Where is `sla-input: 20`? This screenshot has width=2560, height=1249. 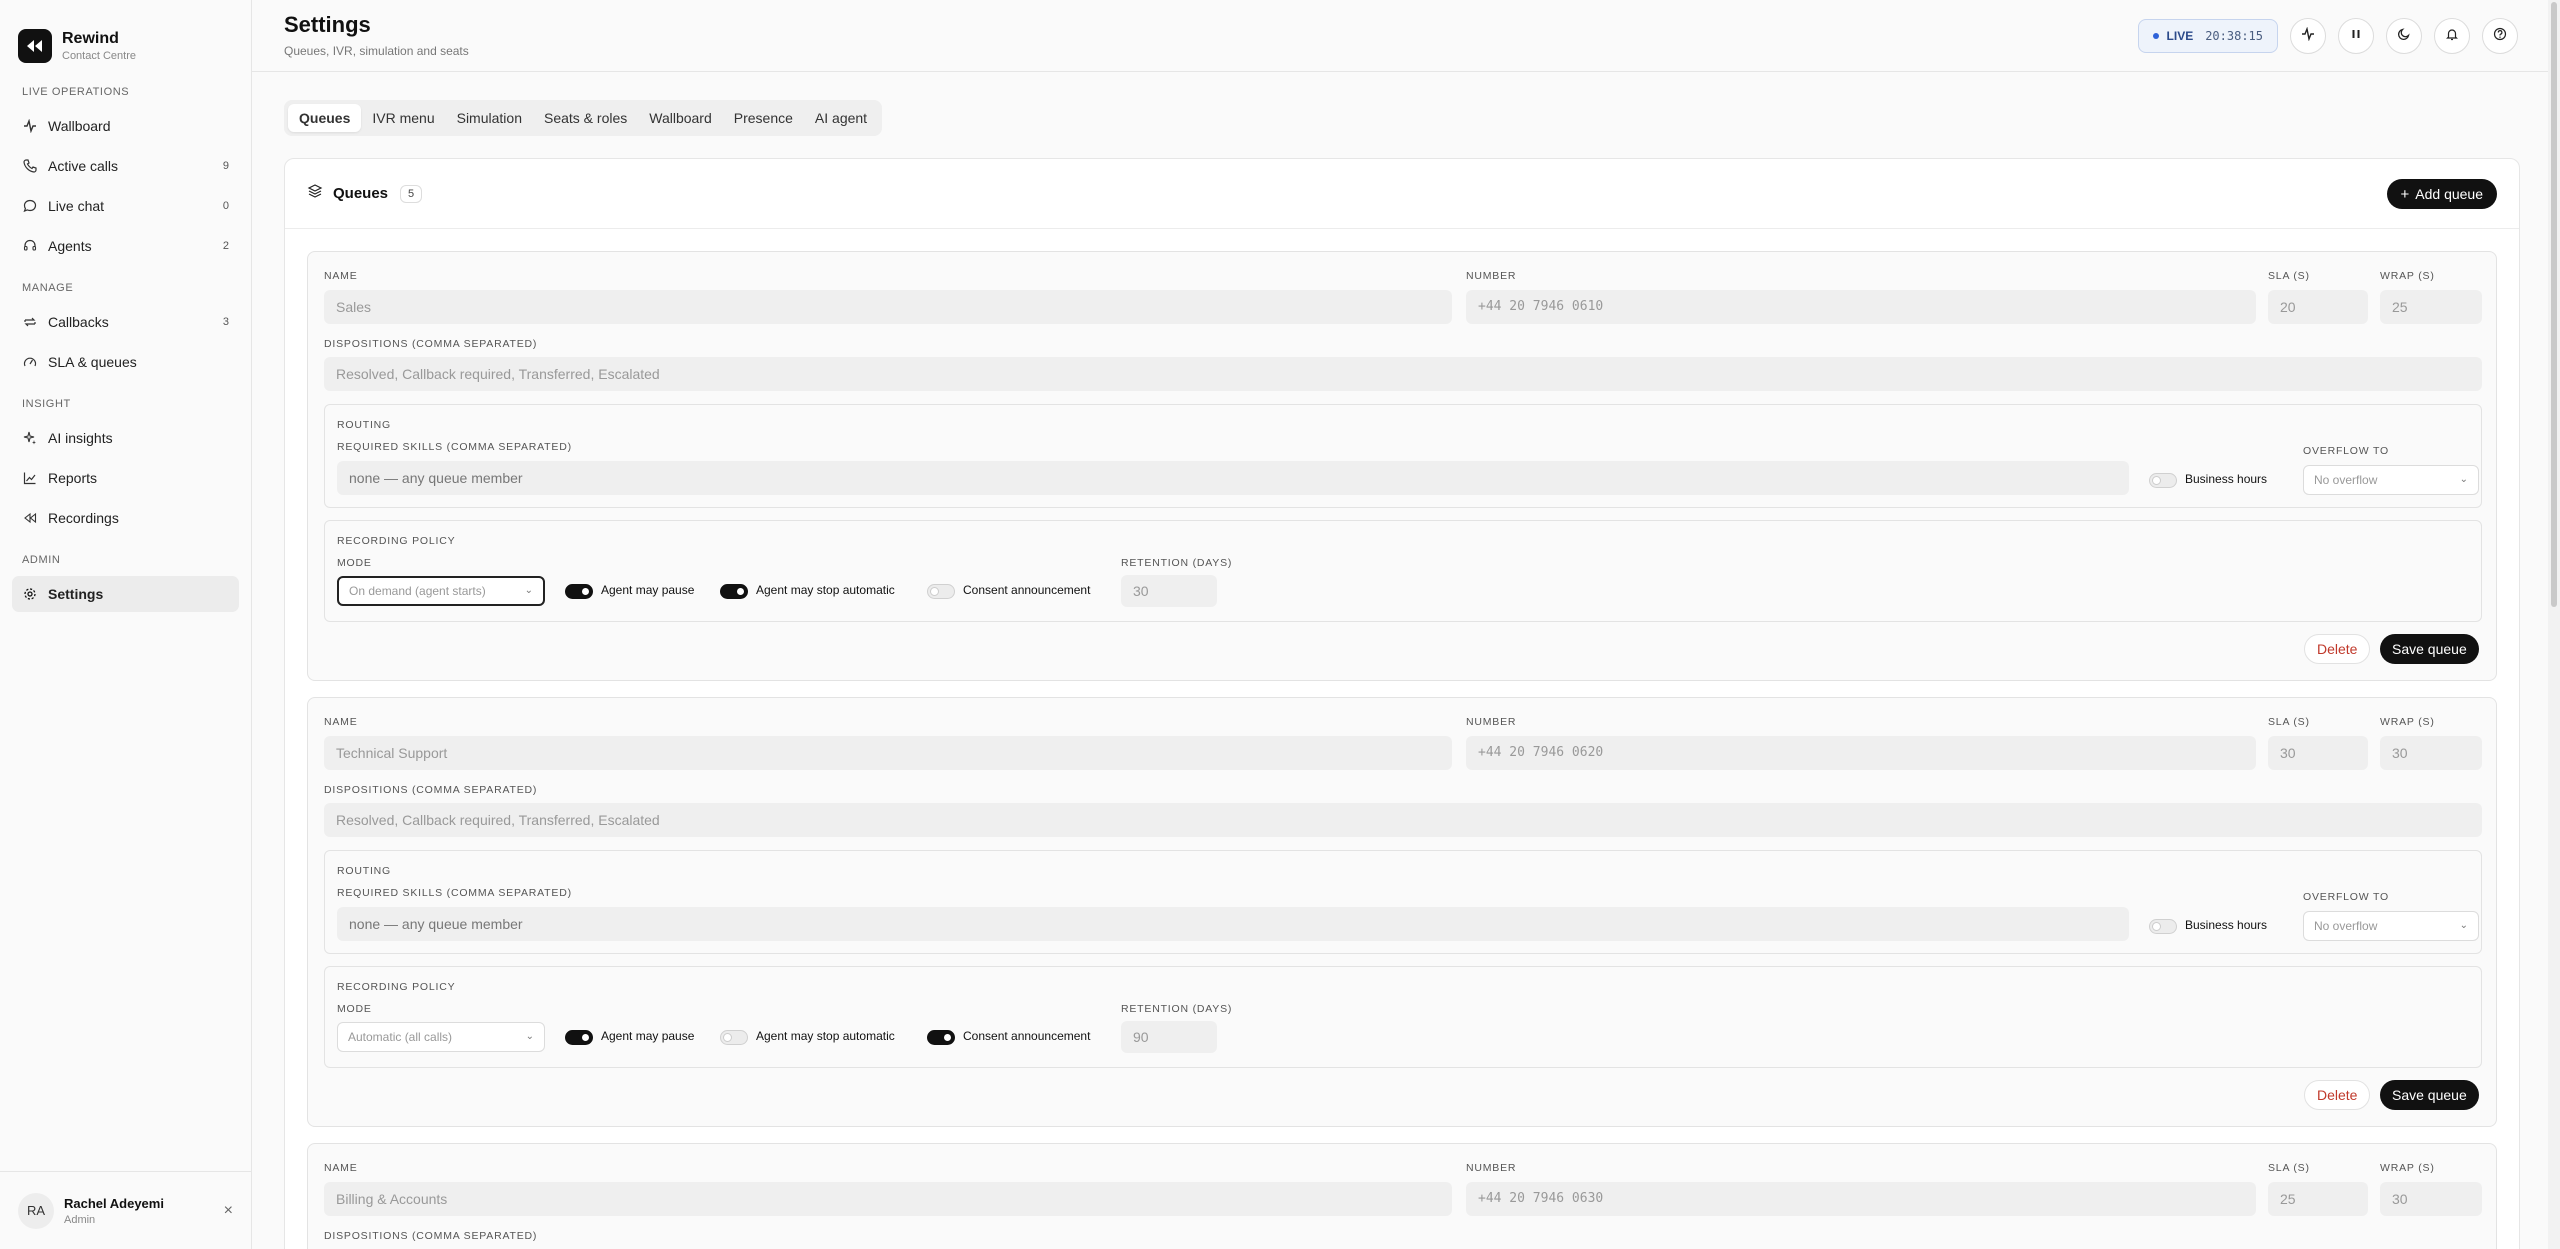 sla-input: 20 is located at coordinates (2318, 307).